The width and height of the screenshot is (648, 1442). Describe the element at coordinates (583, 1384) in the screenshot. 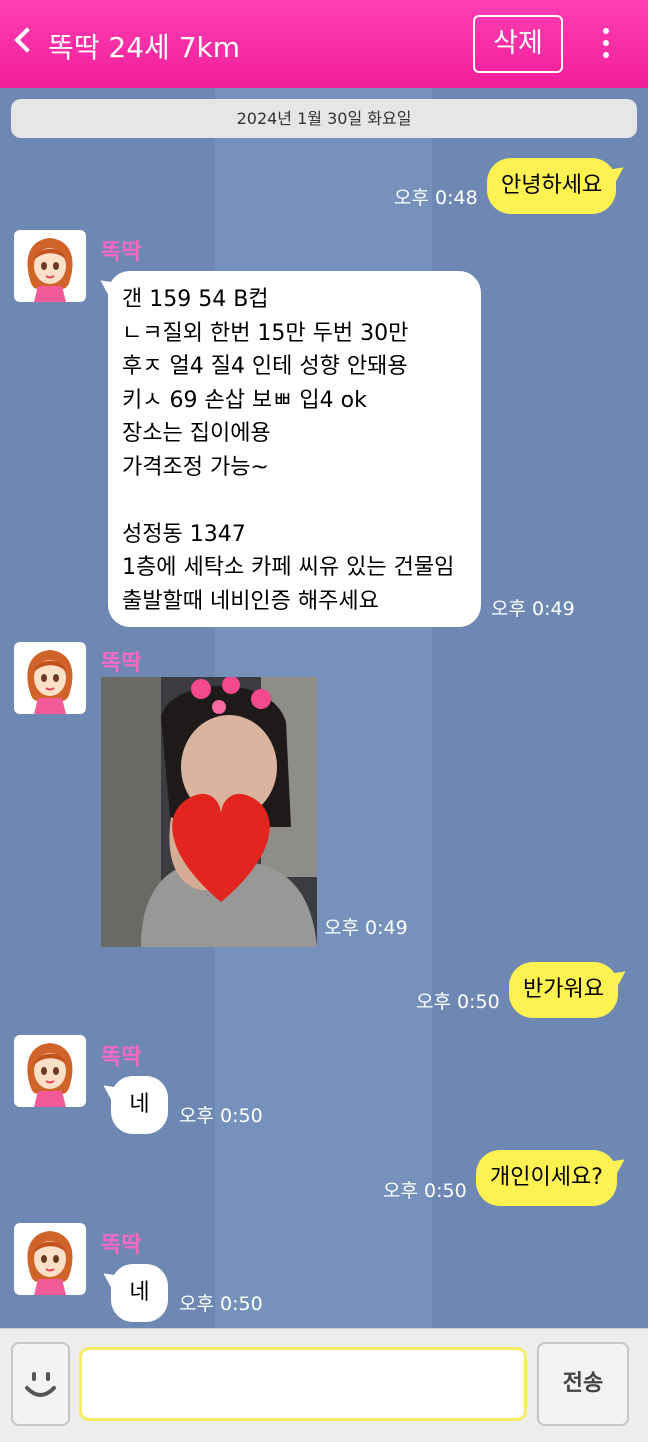

I see `send-button: 전송` at that location.